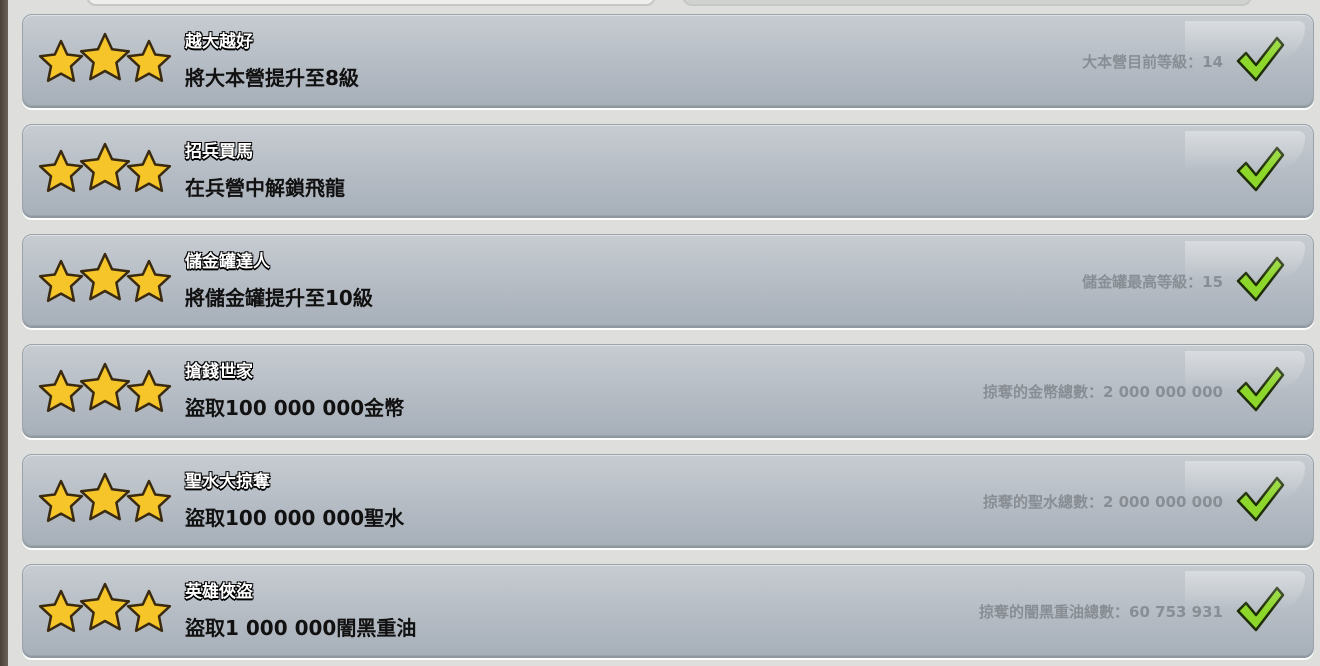 Image resolution: width=1320 pixels, height=666 pixels. I want to click on achievement-status: 掠奪的金幣總數：2 000 000 000, so click(1102, 392).